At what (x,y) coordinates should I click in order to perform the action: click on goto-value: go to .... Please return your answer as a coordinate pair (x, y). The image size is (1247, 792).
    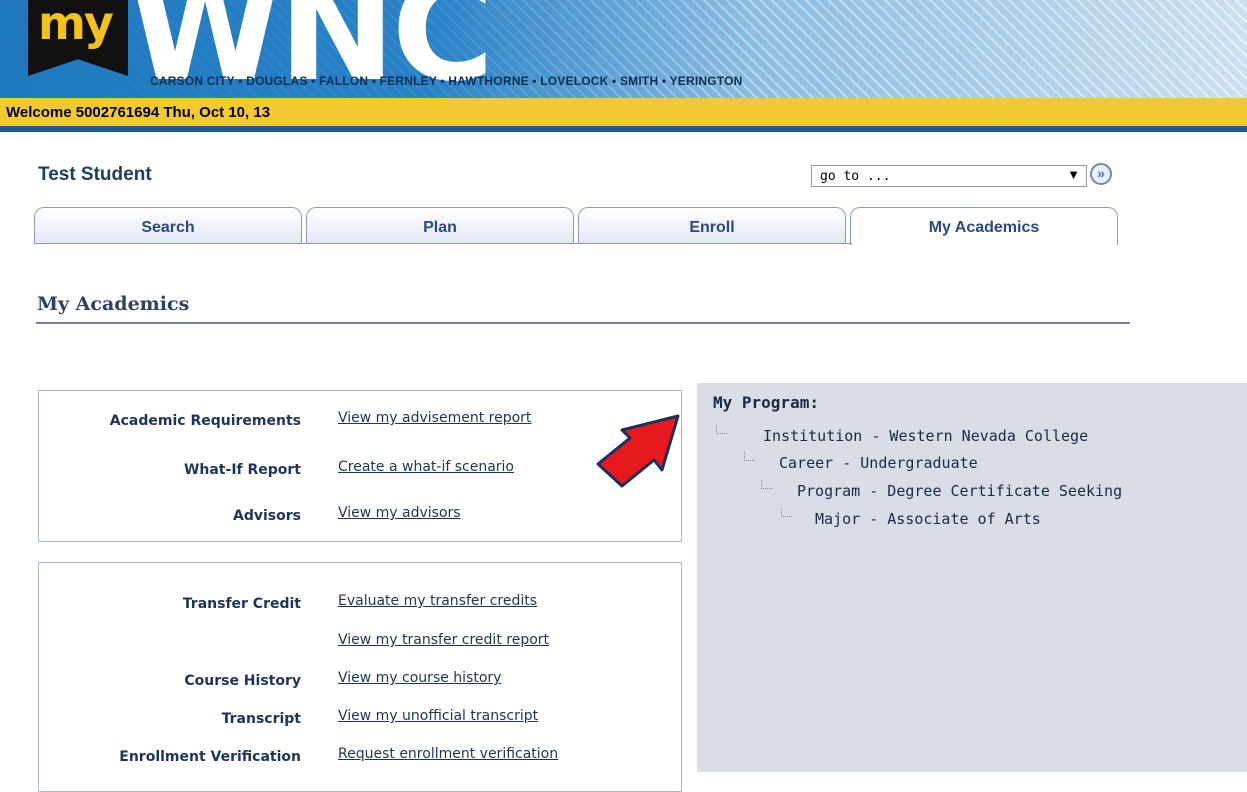
    Looking at the image, I should click on (855, 176).